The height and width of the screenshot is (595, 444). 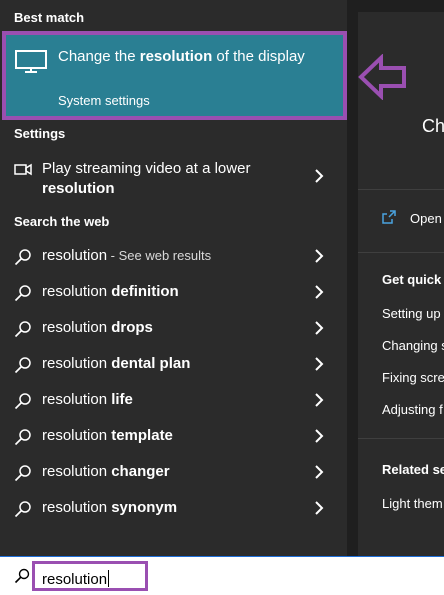 What do you see at coordinates (109, 578) in the screenshot?
I see `text-caret` at bounding box center [109, 578].